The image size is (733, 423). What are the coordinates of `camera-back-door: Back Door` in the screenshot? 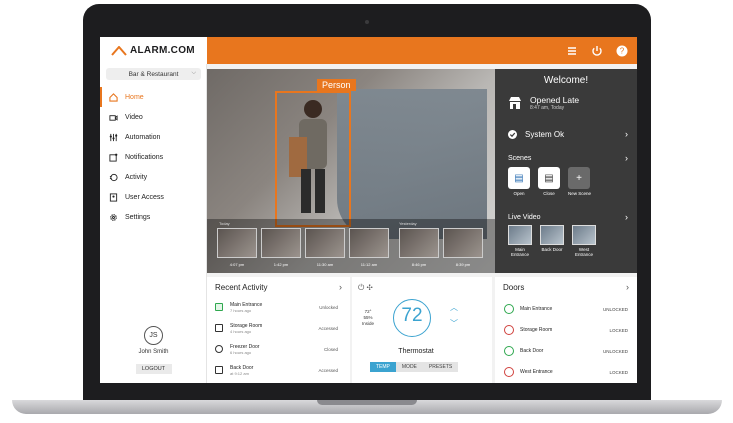 It's located at (552, 241).